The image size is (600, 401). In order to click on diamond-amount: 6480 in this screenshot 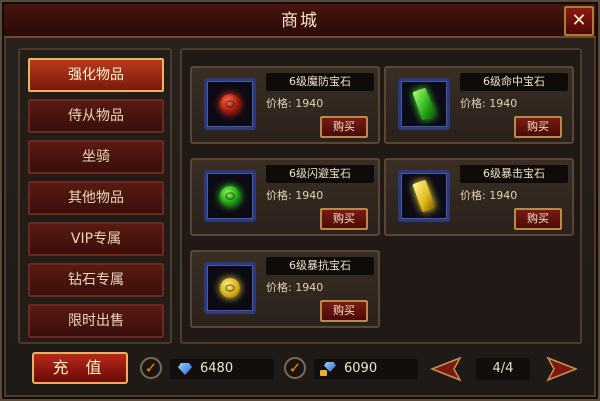, I will do `click(217, 368)`.